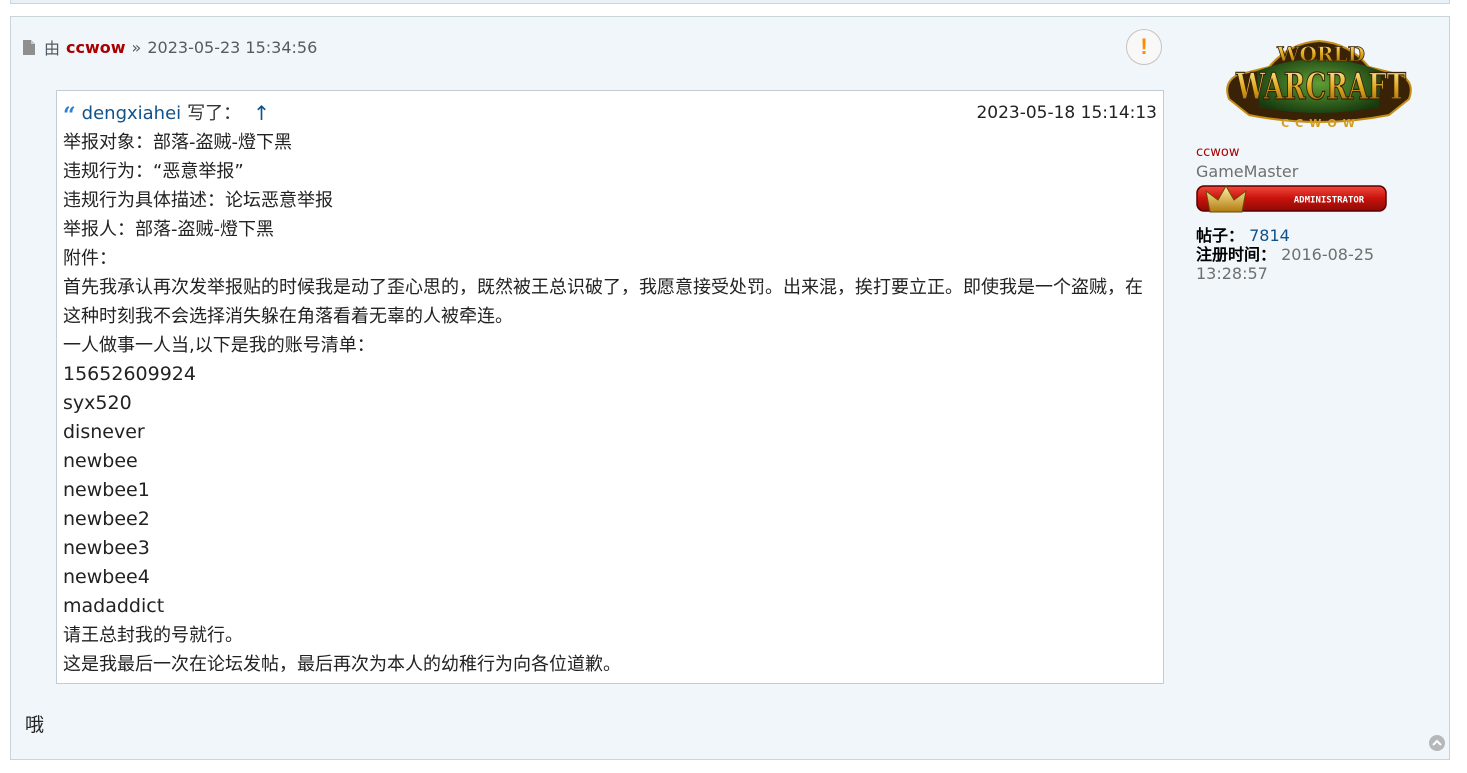  I want to click on report-post-button: !, so click(1144, 47).